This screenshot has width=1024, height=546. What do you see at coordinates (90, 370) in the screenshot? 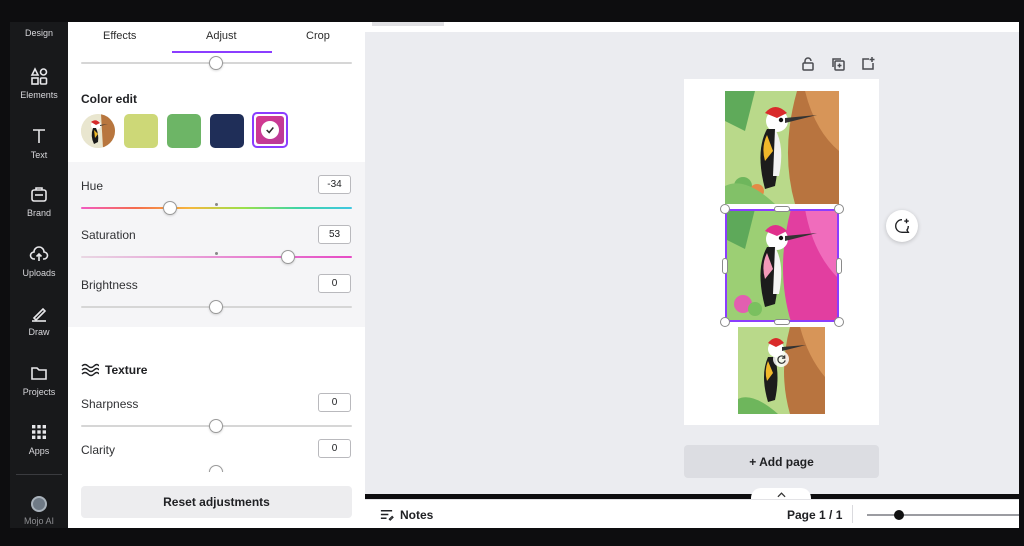
I see `waves-icon` at bounding box center [90, 370].